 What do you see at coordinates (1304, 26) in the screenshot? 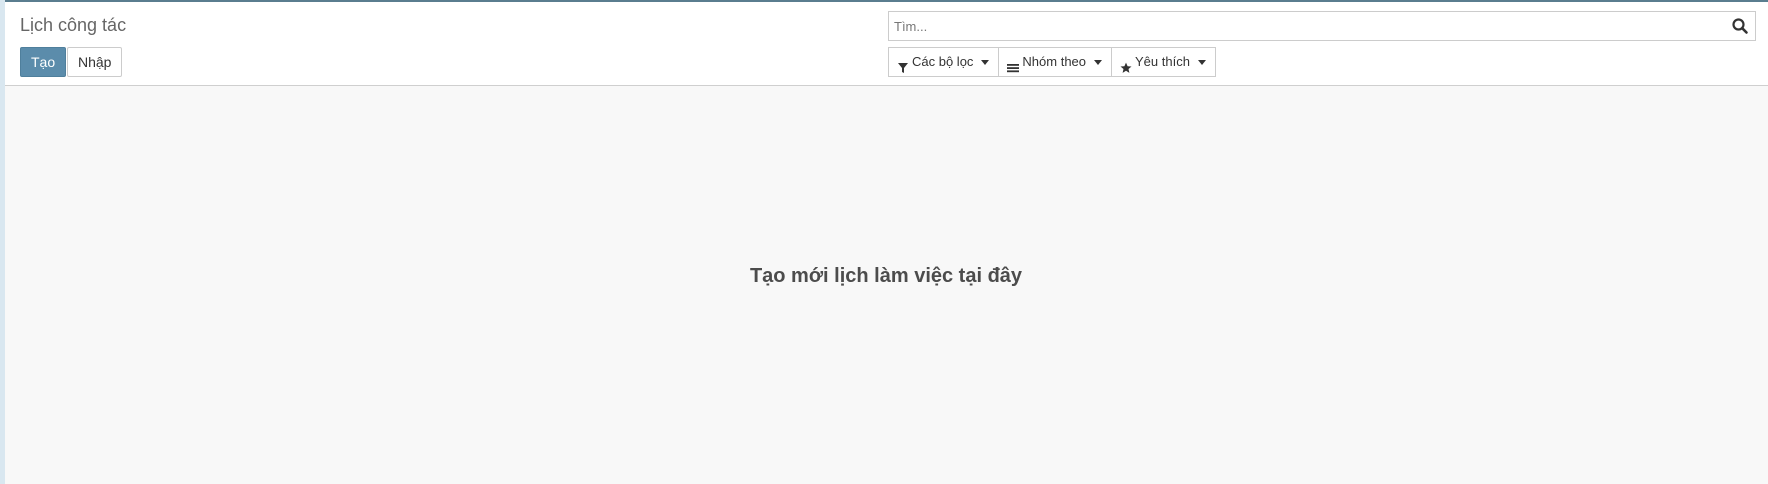
I see `search-input` at bounding box center [1304, 26].